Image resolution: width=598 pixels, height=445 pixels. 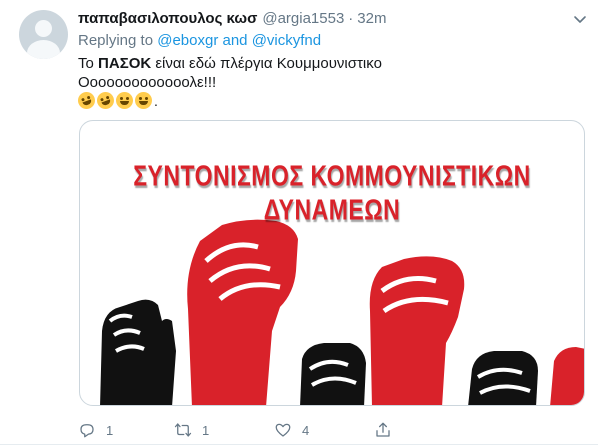 I want to click on retweet-button: 1, so click(x=191, y=430).